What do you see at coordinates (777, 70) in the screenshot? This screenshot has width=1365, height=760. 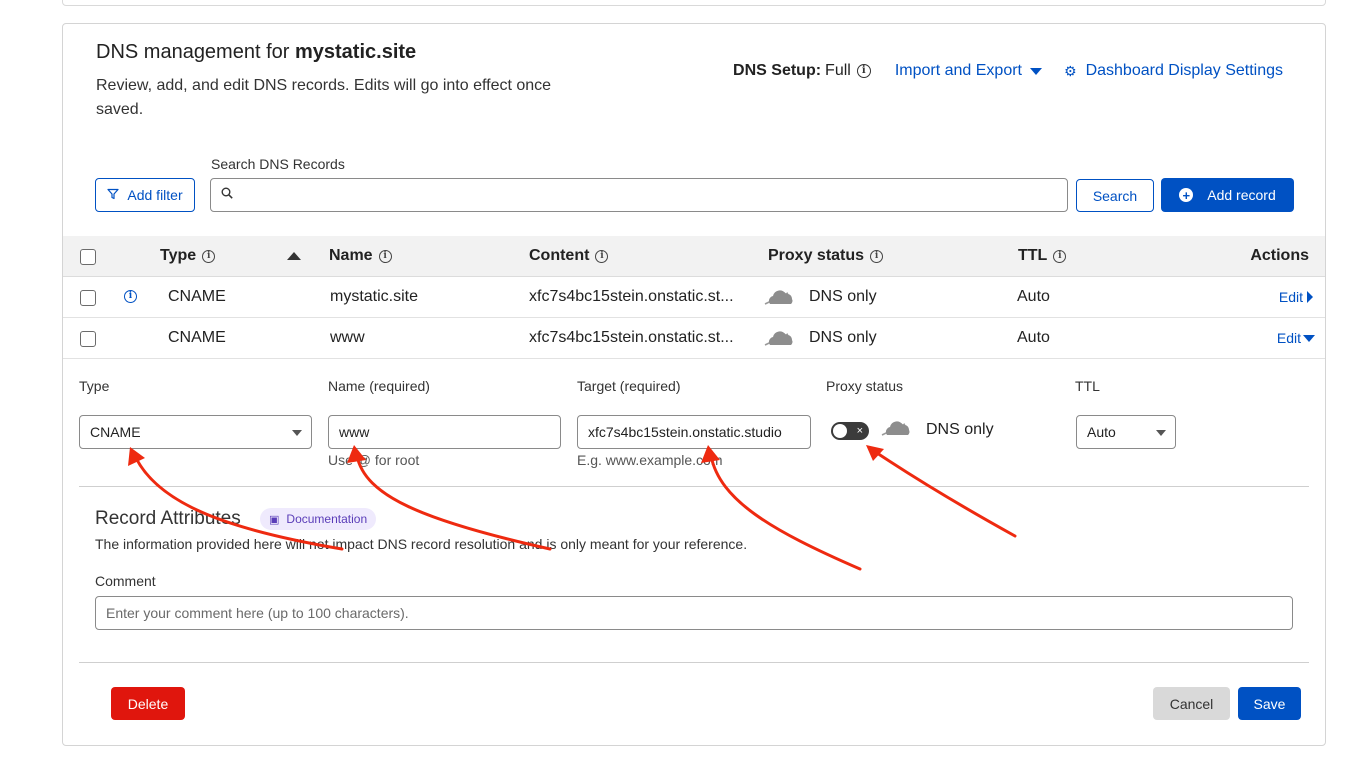 I see `dns-setup-label: DNS Setup:` at bounding box center [777, 70].